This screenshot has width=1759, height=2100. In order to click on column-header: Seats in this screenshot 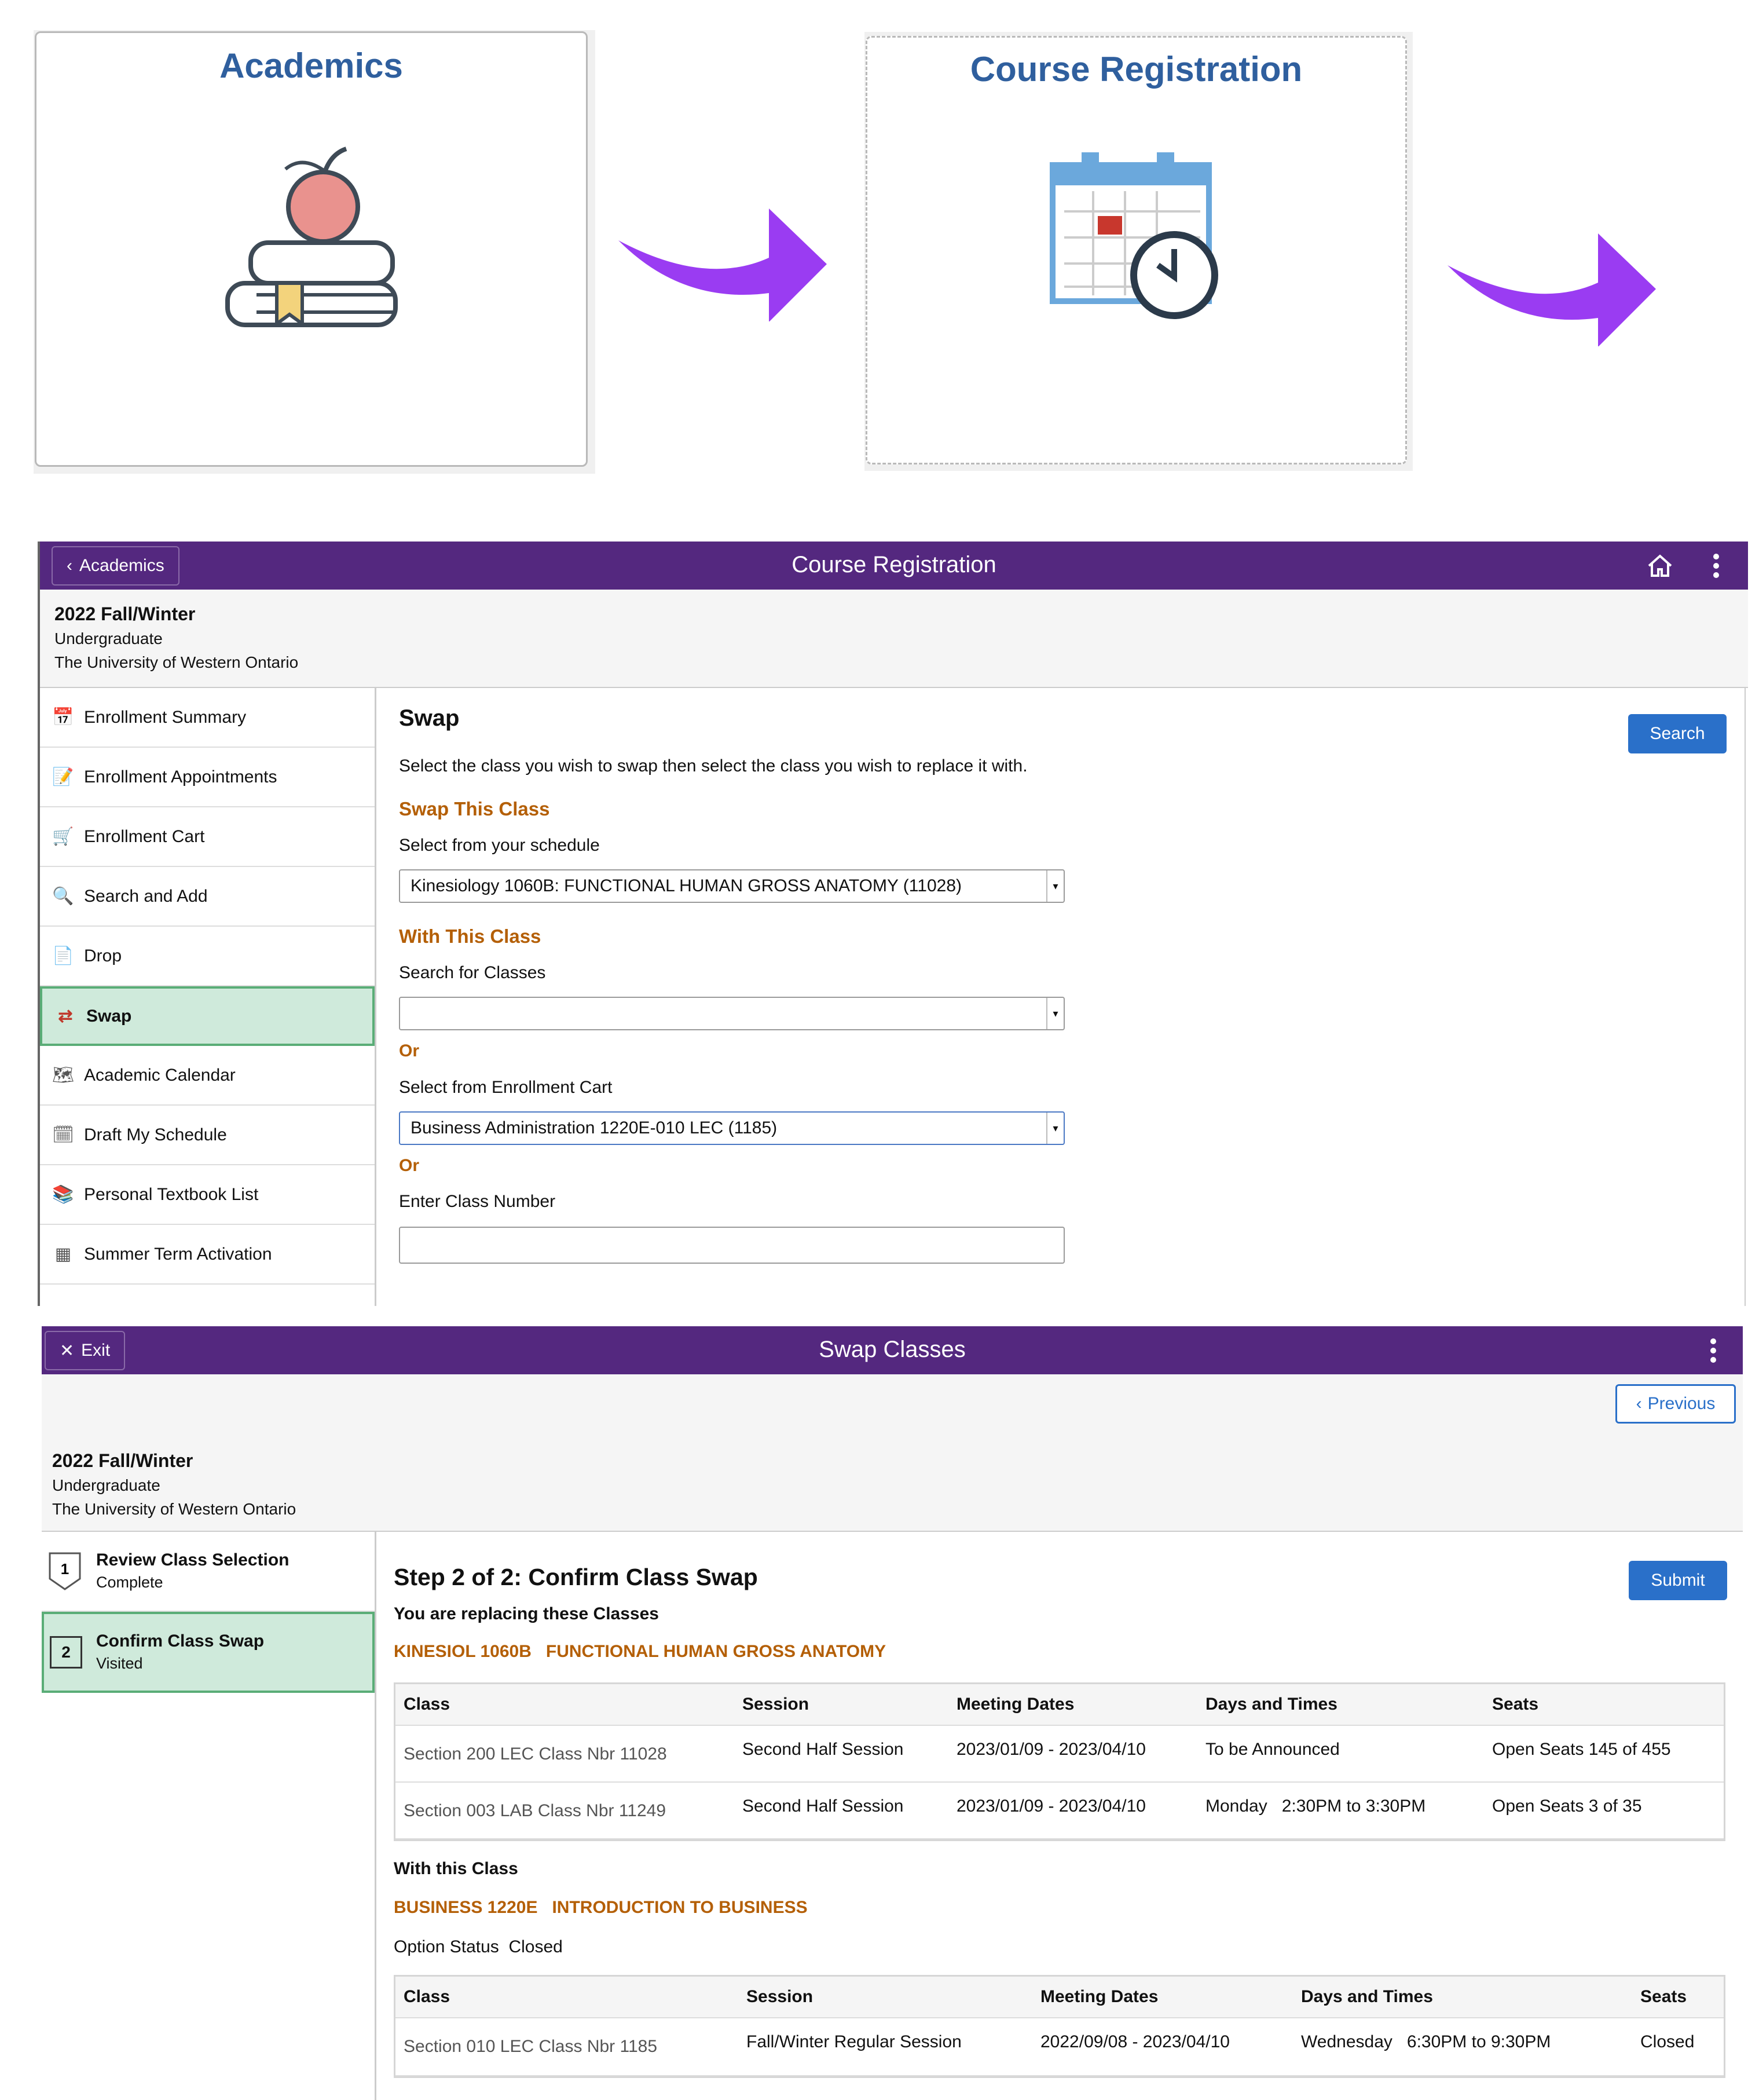, I will do `click(1663, 1996)`.